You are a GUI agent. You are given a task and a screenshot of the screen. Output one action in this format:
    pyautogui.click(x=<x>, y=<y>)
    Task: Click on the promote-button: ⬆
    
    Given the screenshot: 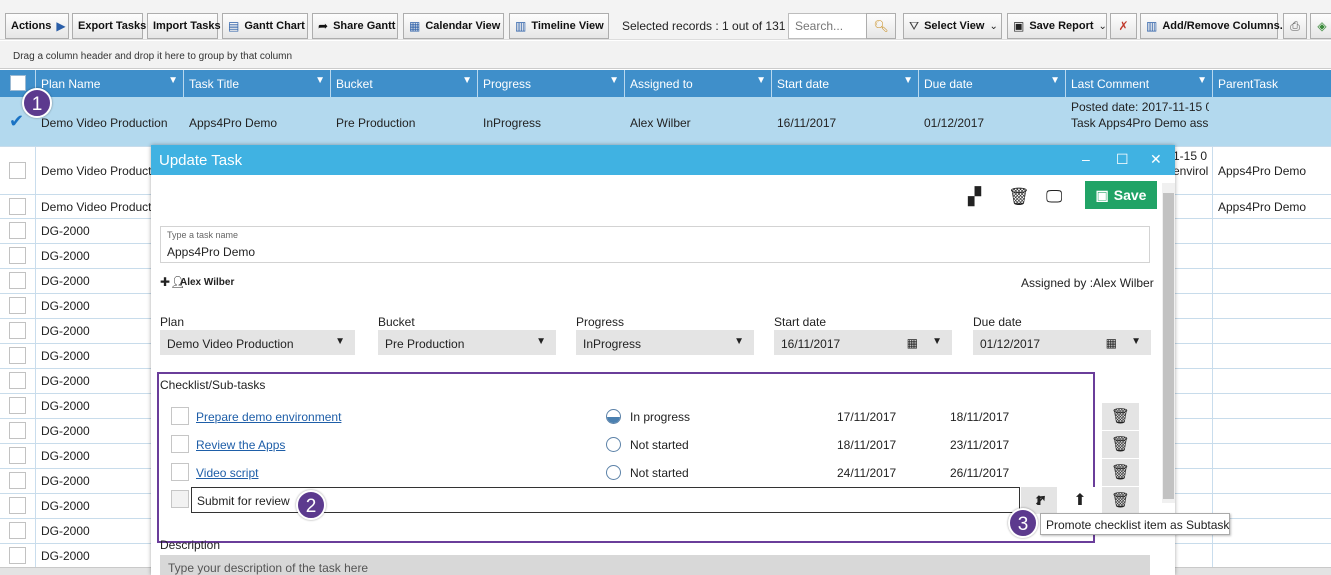 What is the action you would take?
    pyautogui.click(x=1080, y=500)
    